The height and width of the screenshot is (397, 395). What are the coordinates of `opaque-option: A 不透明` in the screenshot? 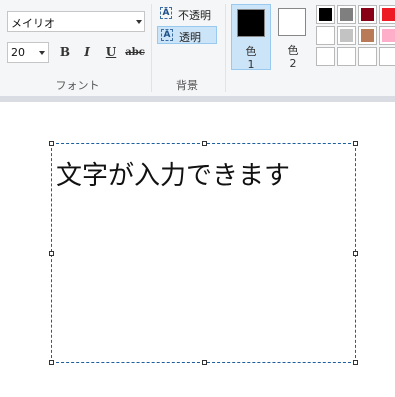 It's located at (187, 14).